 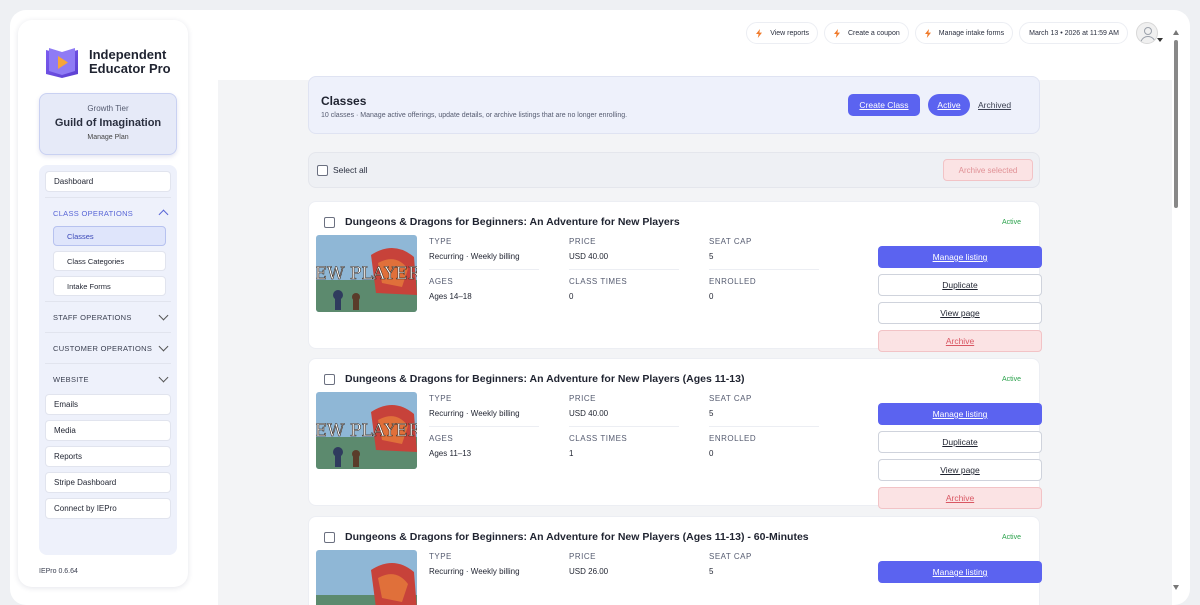 I want to click on brand: Independent Educator Pro, so click(x=107, y=62).